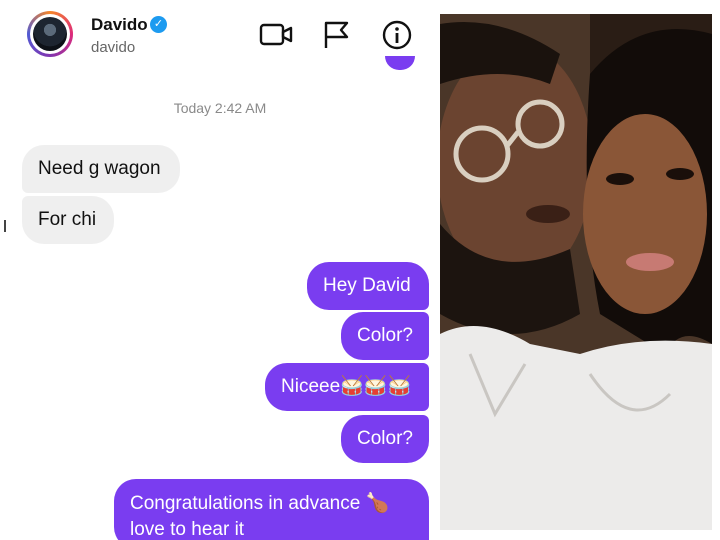 The image size is (720, 540). I want to click on divider-mark, so click(5, 226).